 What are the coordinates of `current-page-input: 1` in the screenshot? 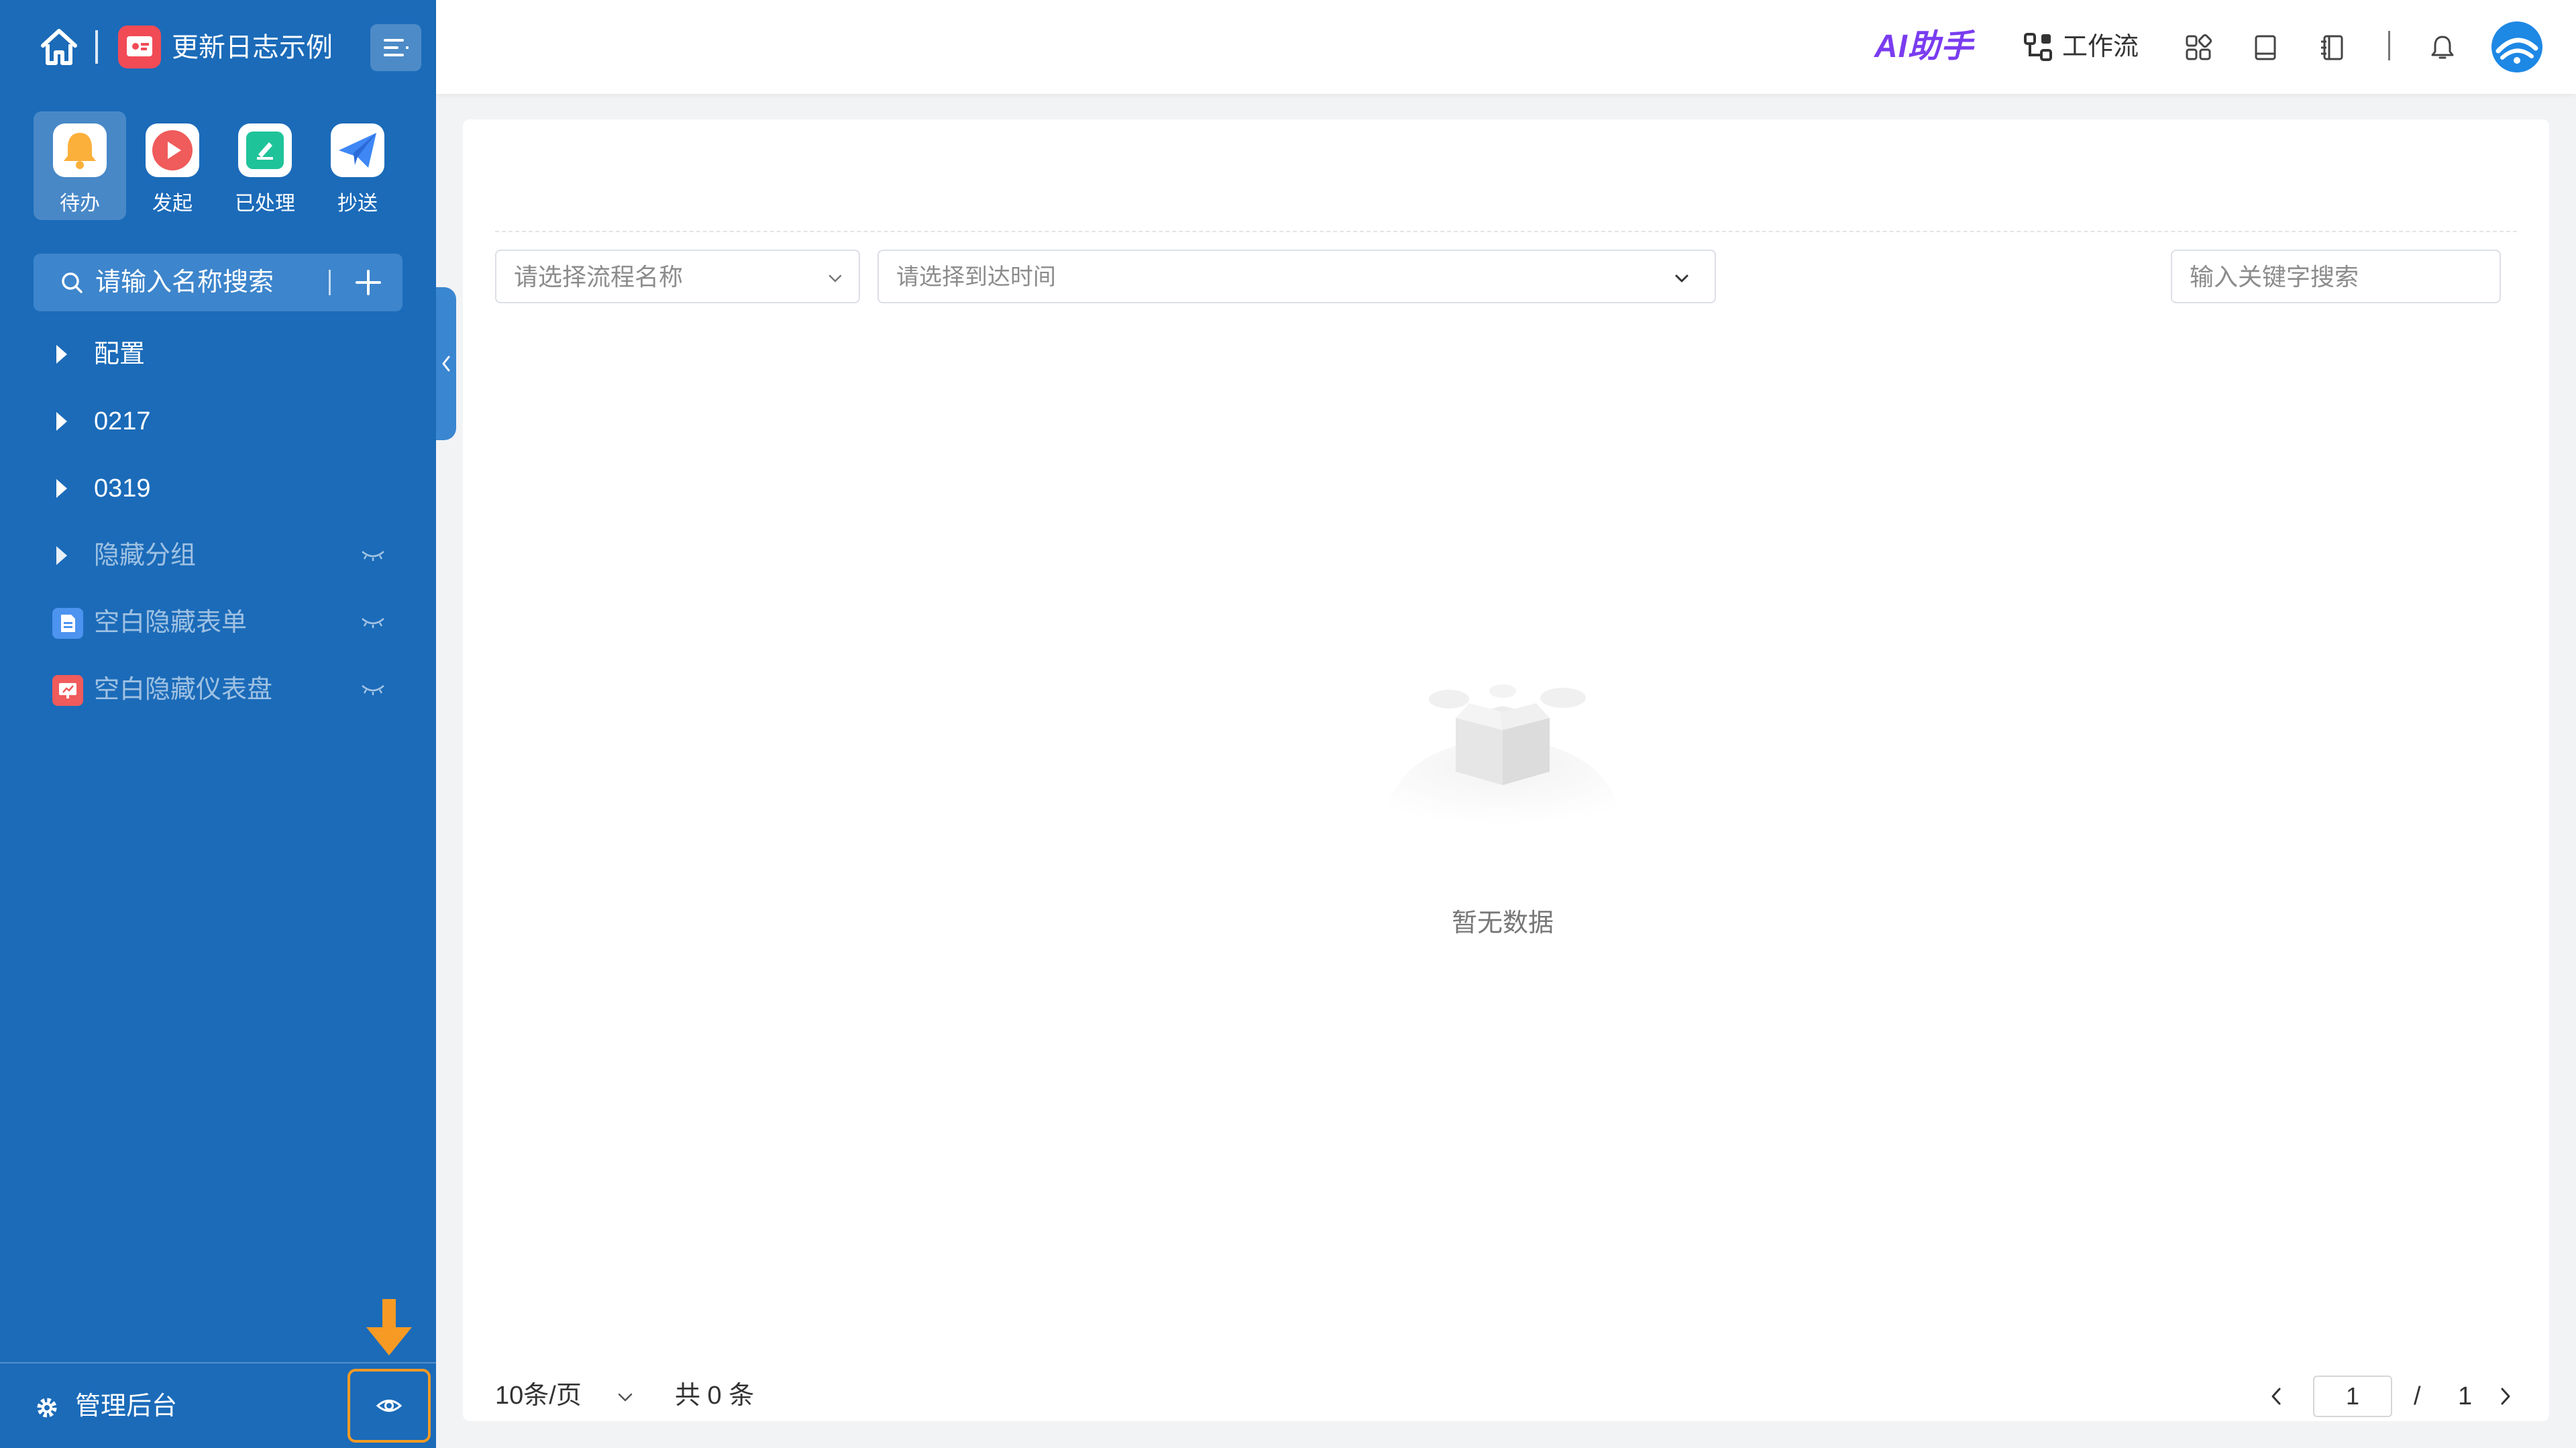 It's located at (2352, 1396).